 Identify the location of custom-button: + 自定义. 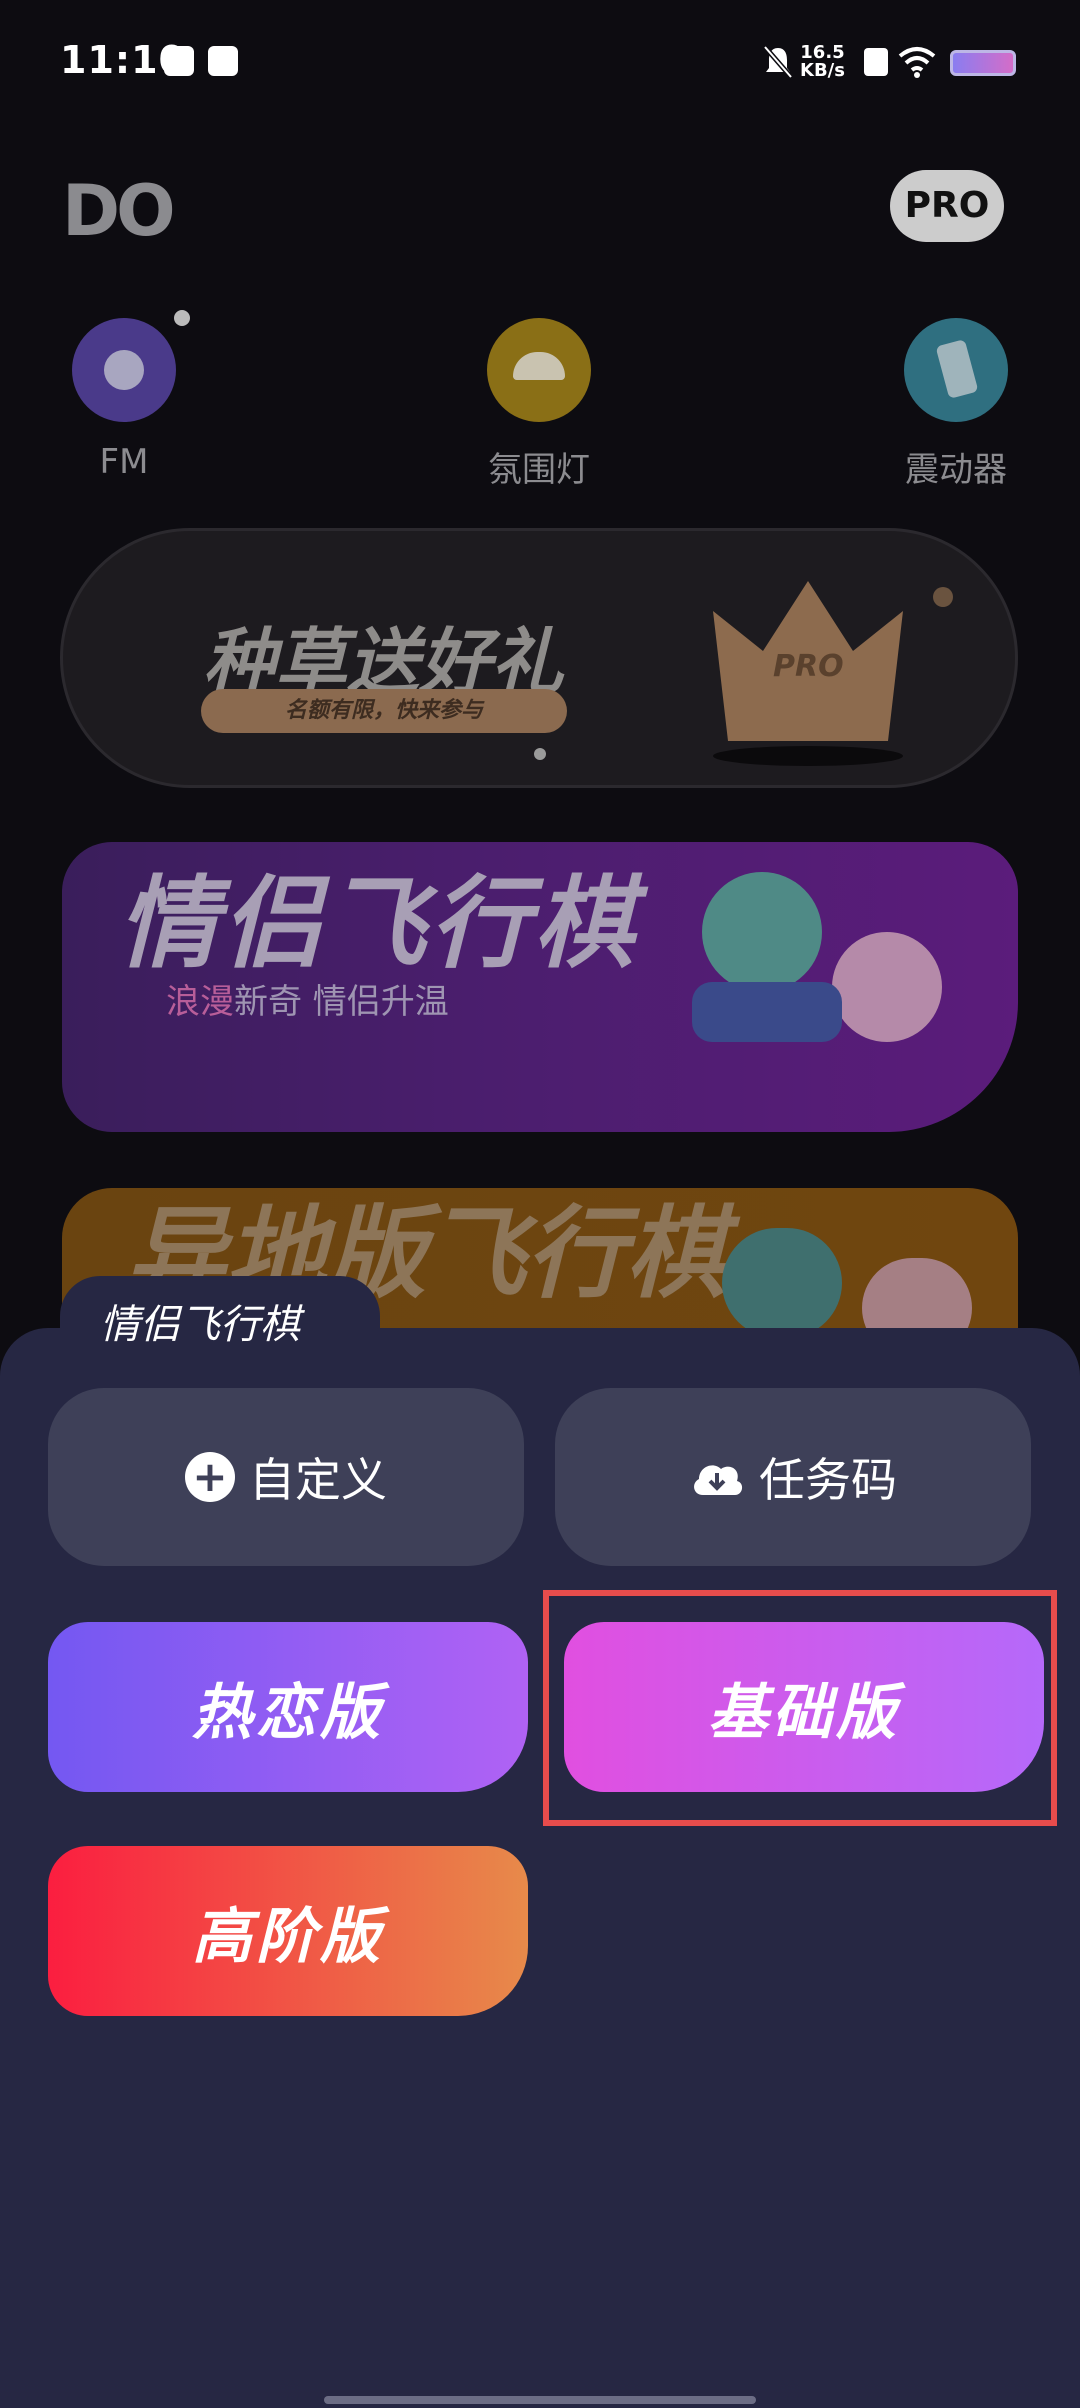
(286, 1477).